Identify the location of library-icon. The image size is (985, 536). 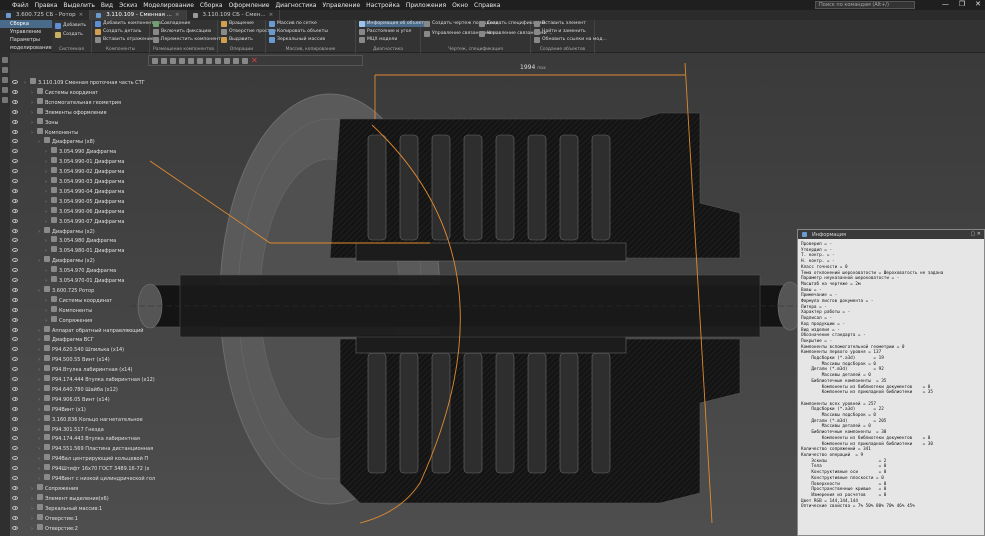
(5, 100).